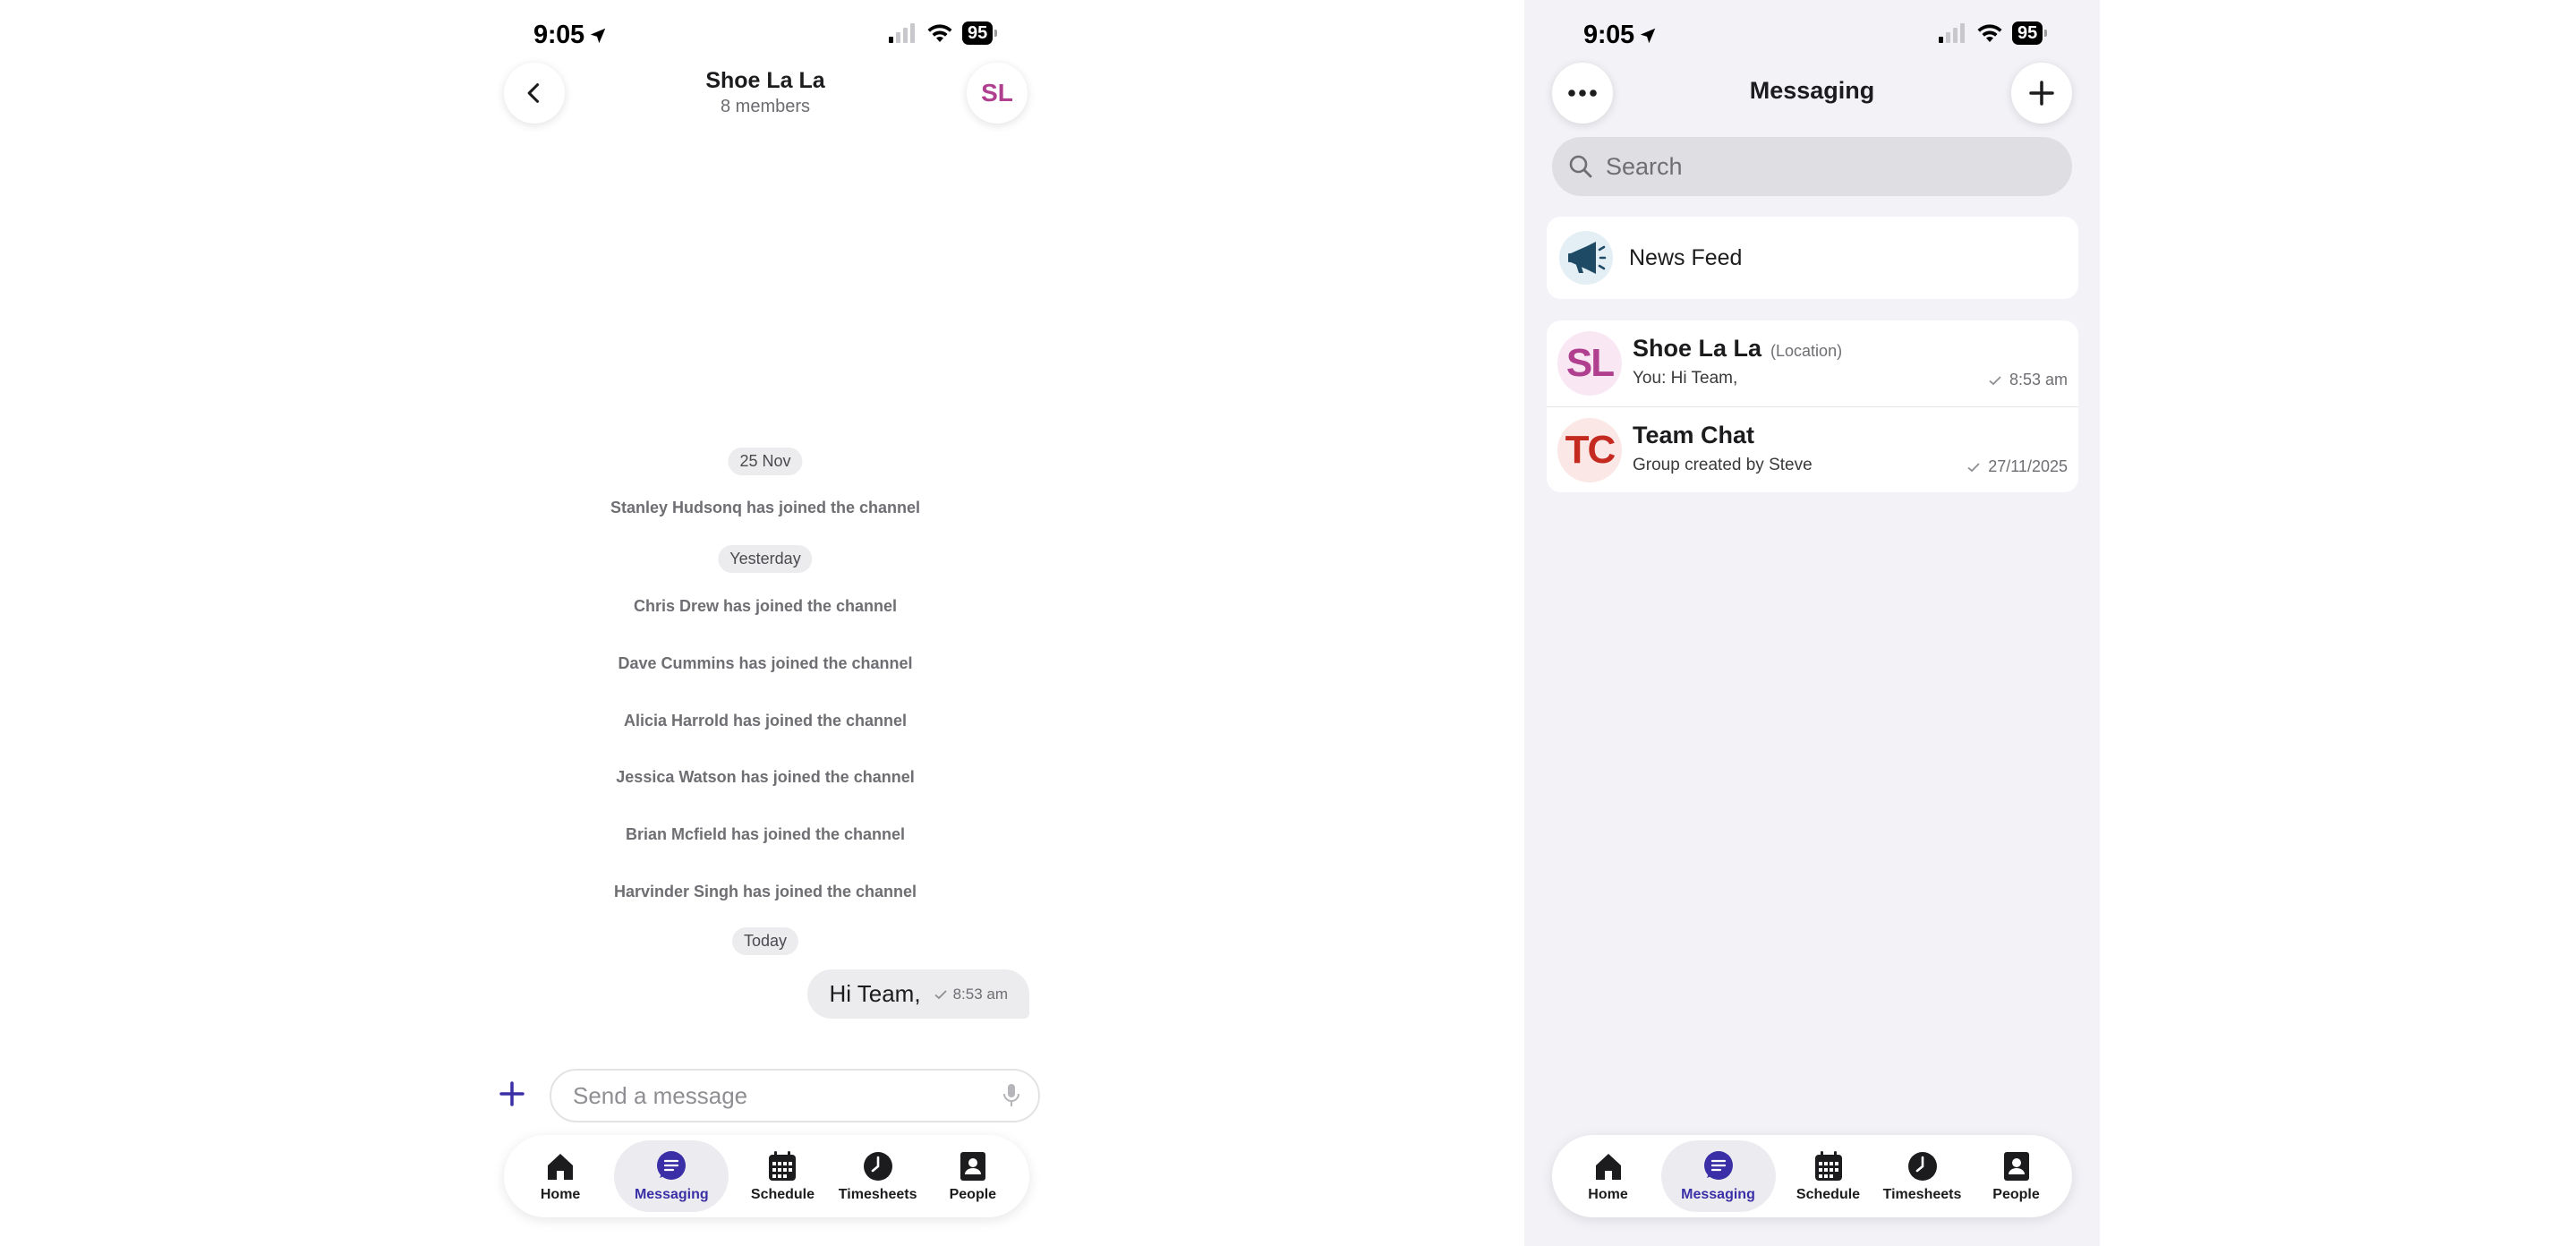  What do you see at coordinates (1806, 351) in the screenshot?
I see `chat-tag: (Location)` at bounding box center [1806, 351].